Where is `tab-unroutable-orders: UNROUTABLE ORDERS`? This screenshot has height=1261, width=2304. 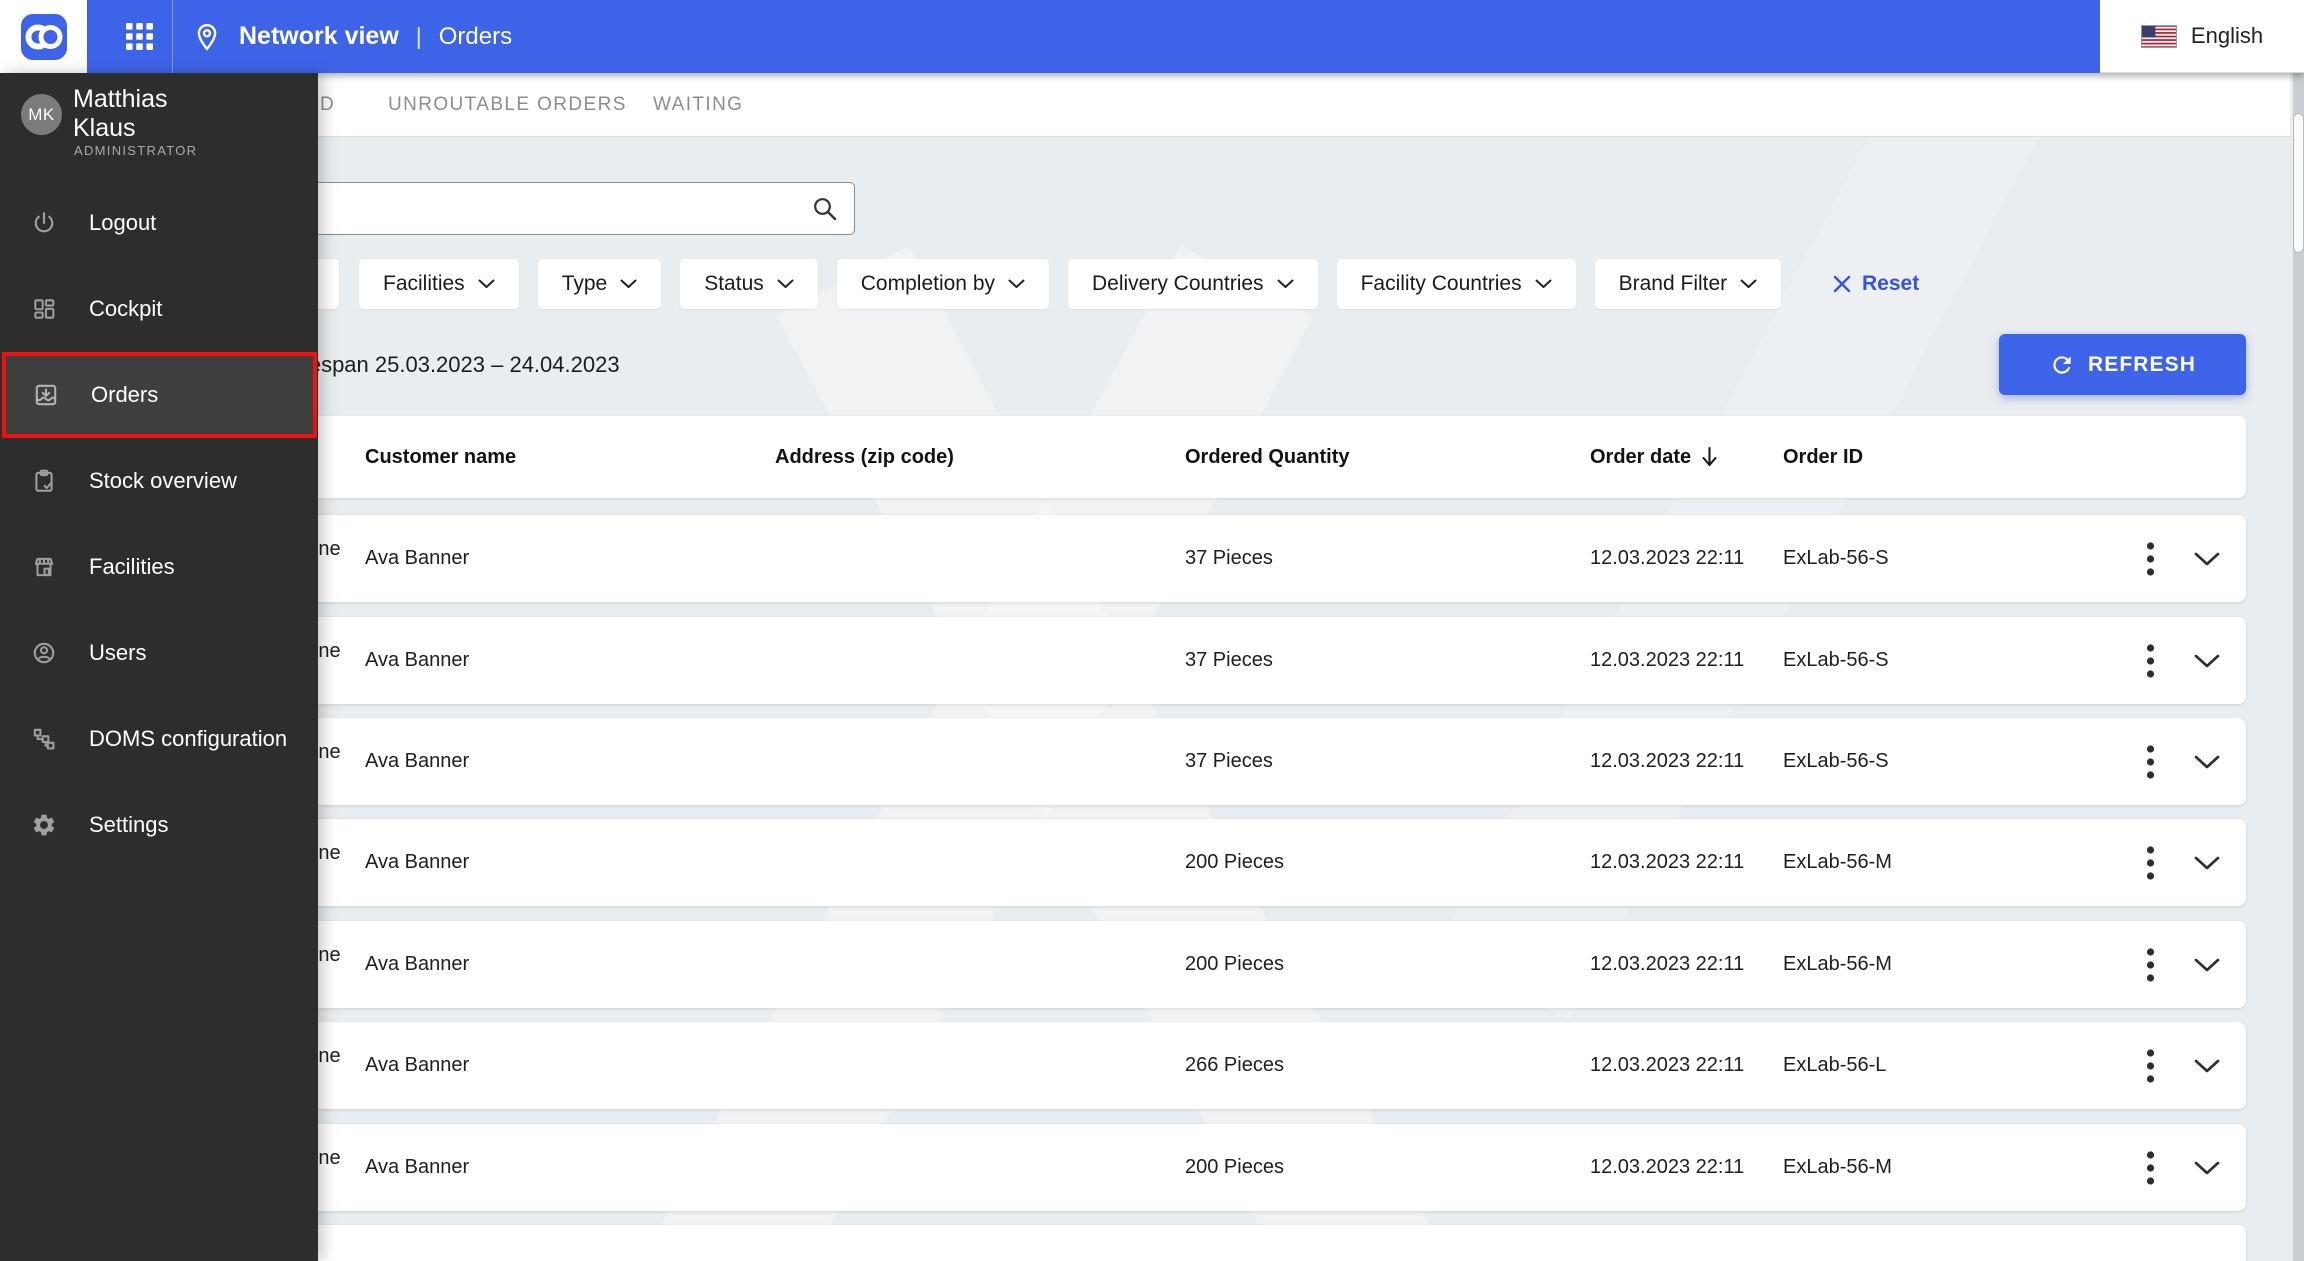 tab-unroutable-orders: UNROUTABLE ORDERS is located at coordinates (507, 105).